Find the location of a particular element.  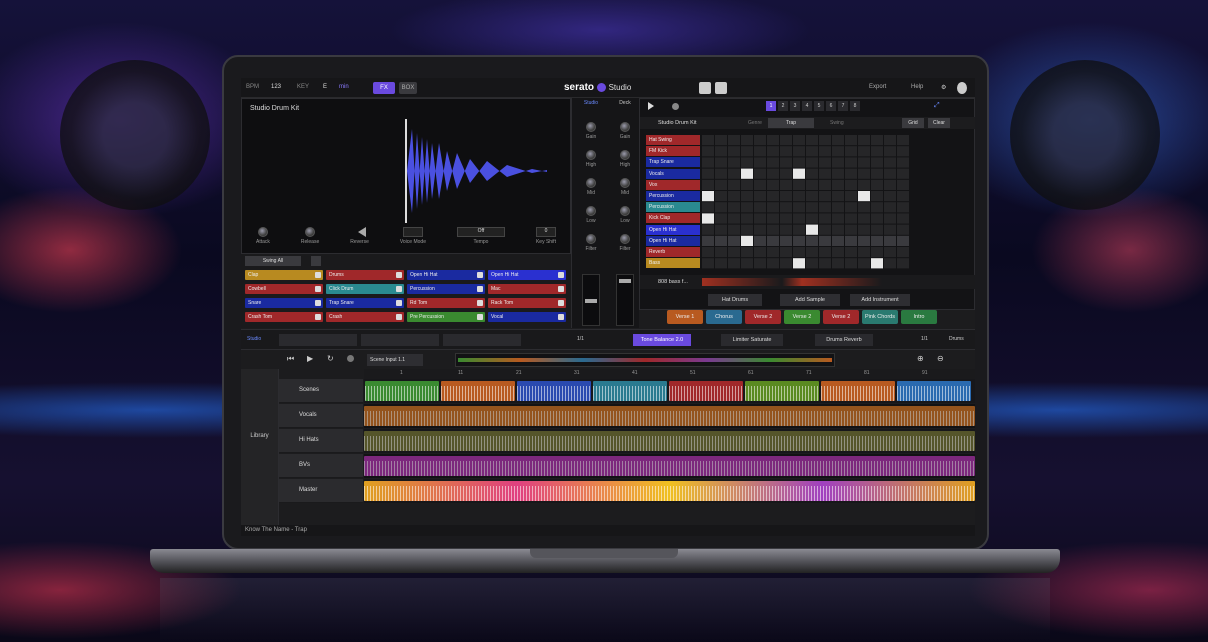

box-button: BOX is located at coordinates (408, 88).